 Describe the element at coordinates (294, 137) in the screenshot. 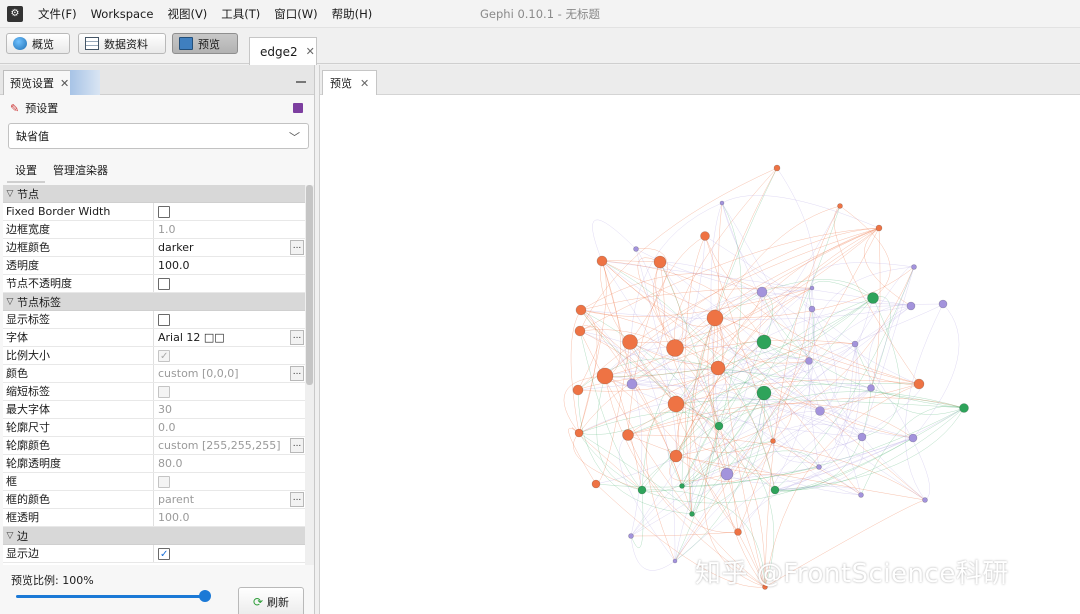

I see `chevron-down-icon: ﹀` at that location.